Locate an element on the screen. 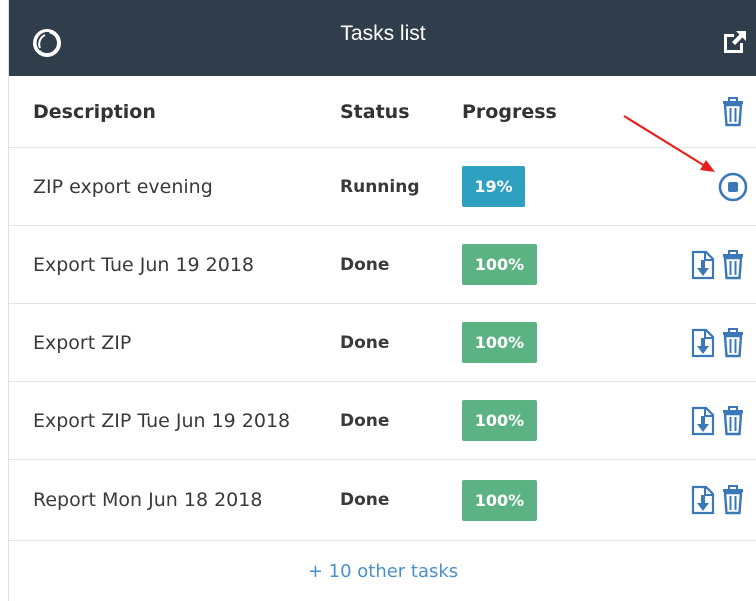  table-row: Export ZIP Done 100% is located at coordinates (382, 343).